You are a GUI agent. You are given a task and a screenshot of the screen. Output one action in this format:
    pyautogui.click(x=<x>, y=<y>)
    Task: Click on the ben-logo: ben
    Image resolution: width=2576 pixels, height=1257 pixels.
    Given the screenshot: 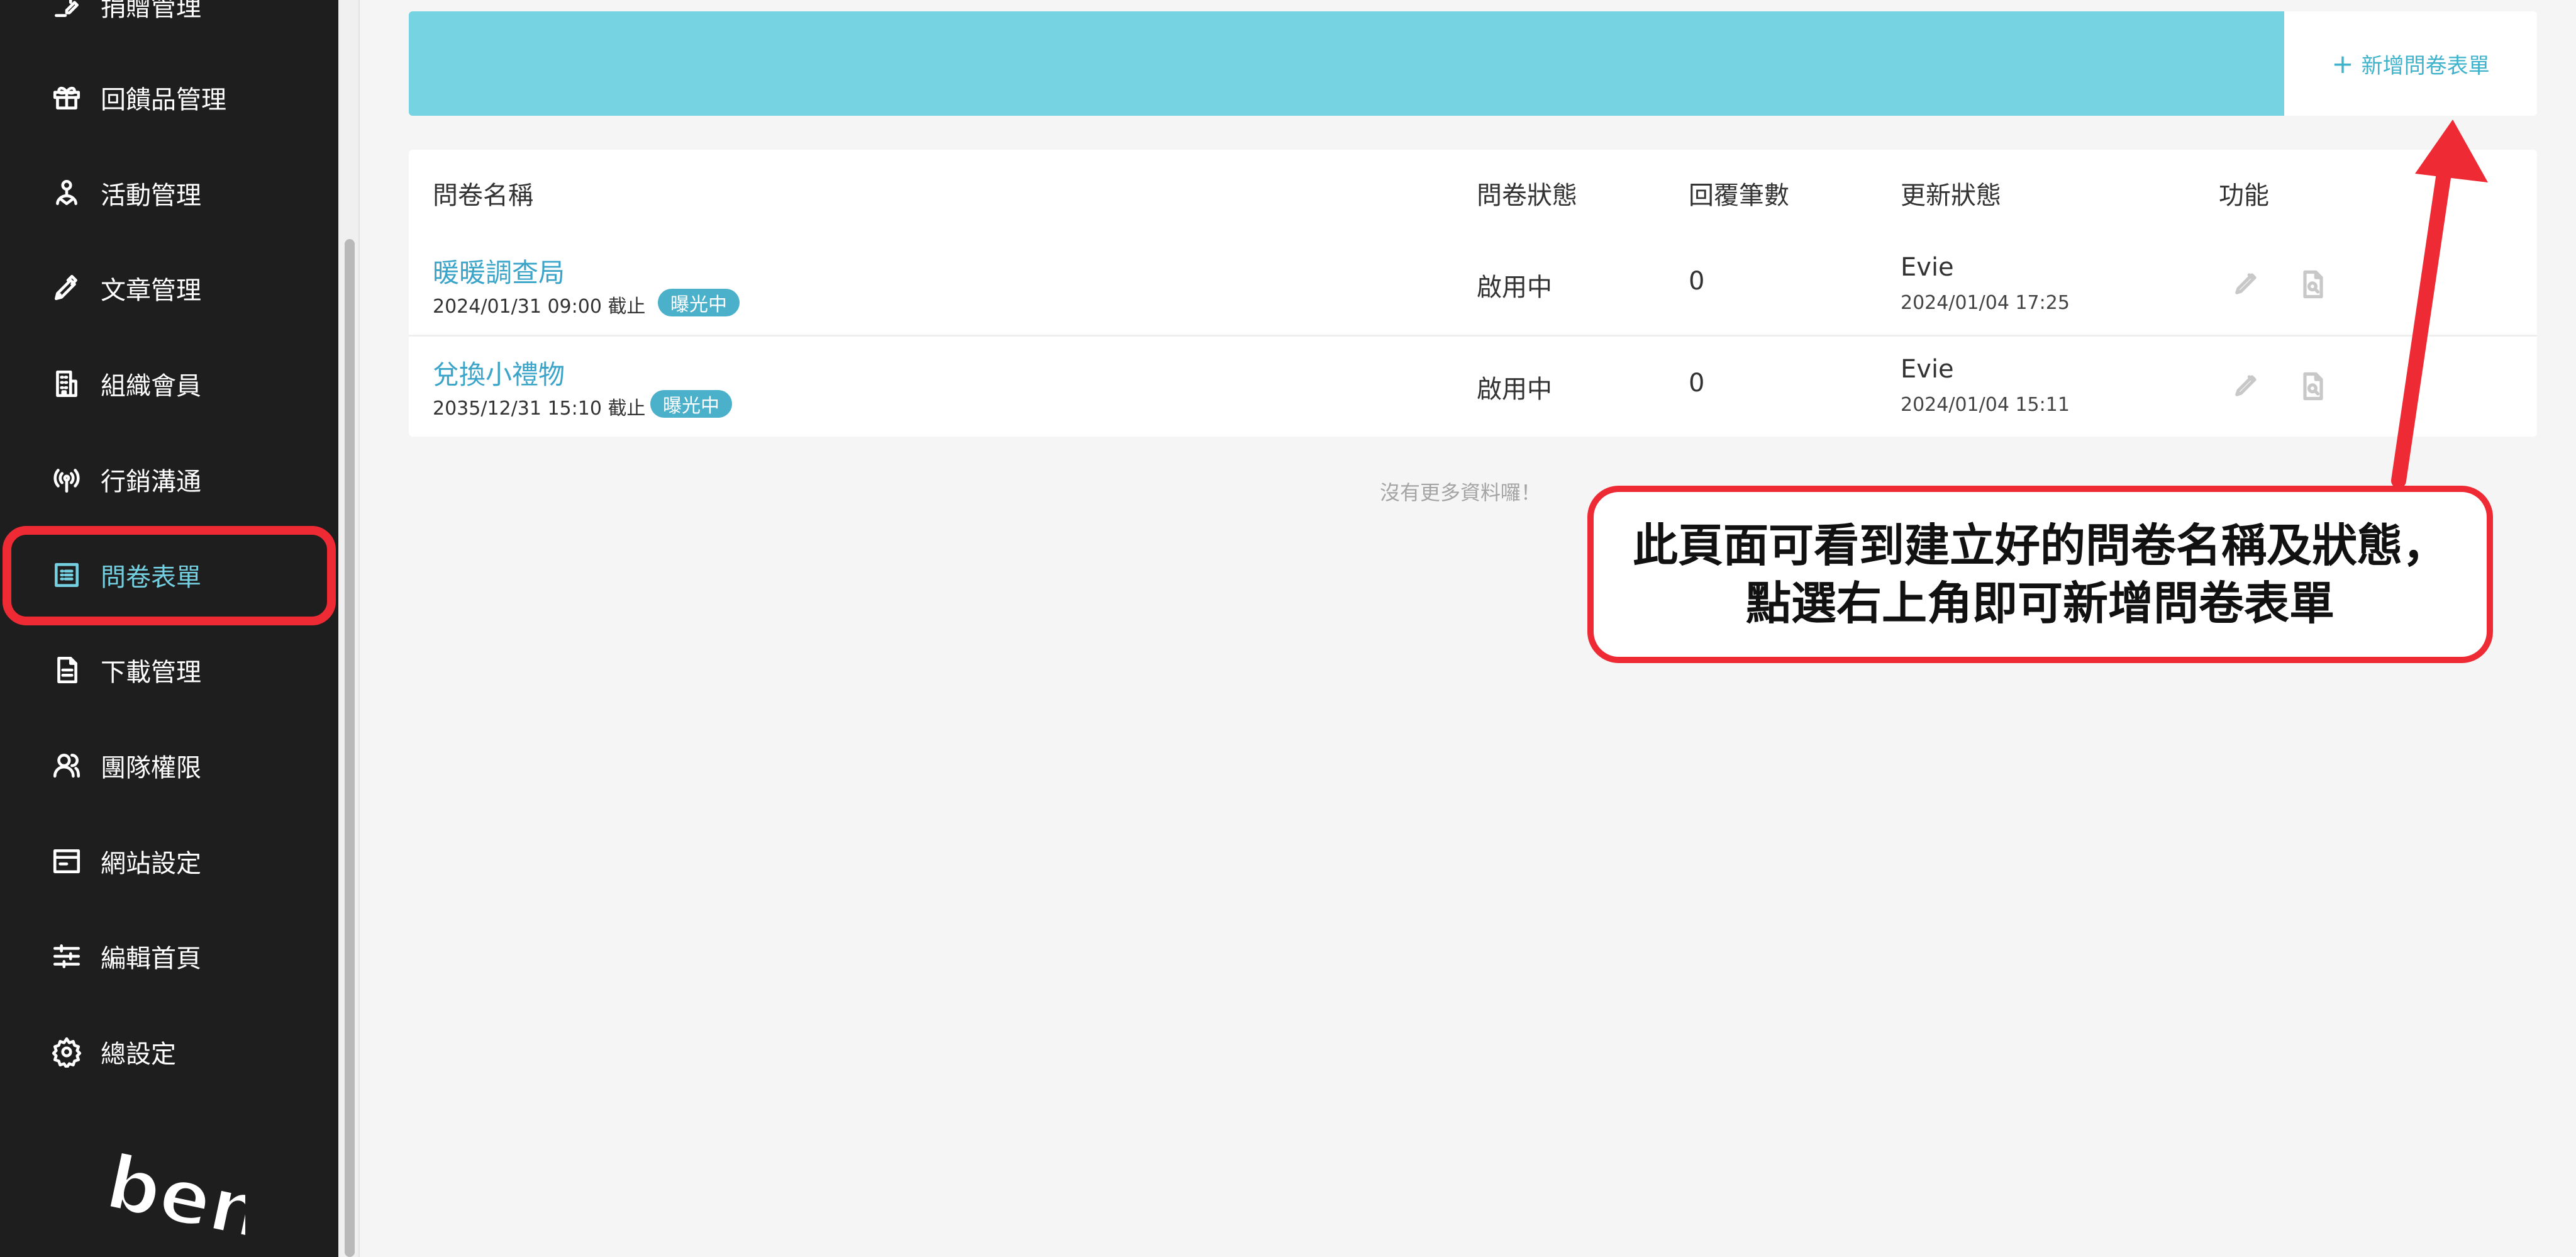 What is the action you would take?
    pyautogui.click(x=173, y=1192)
    